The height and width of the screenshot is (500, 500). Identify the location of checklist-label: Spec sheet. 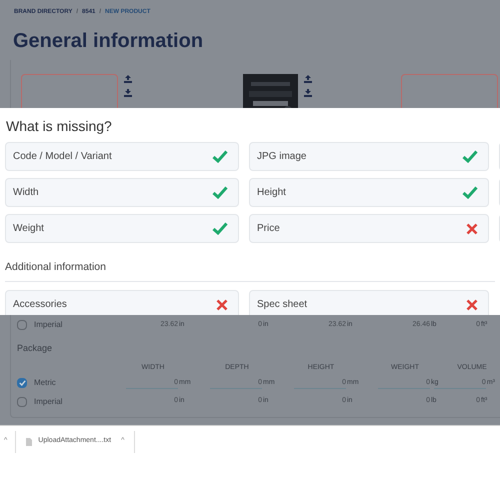
(282, 305).